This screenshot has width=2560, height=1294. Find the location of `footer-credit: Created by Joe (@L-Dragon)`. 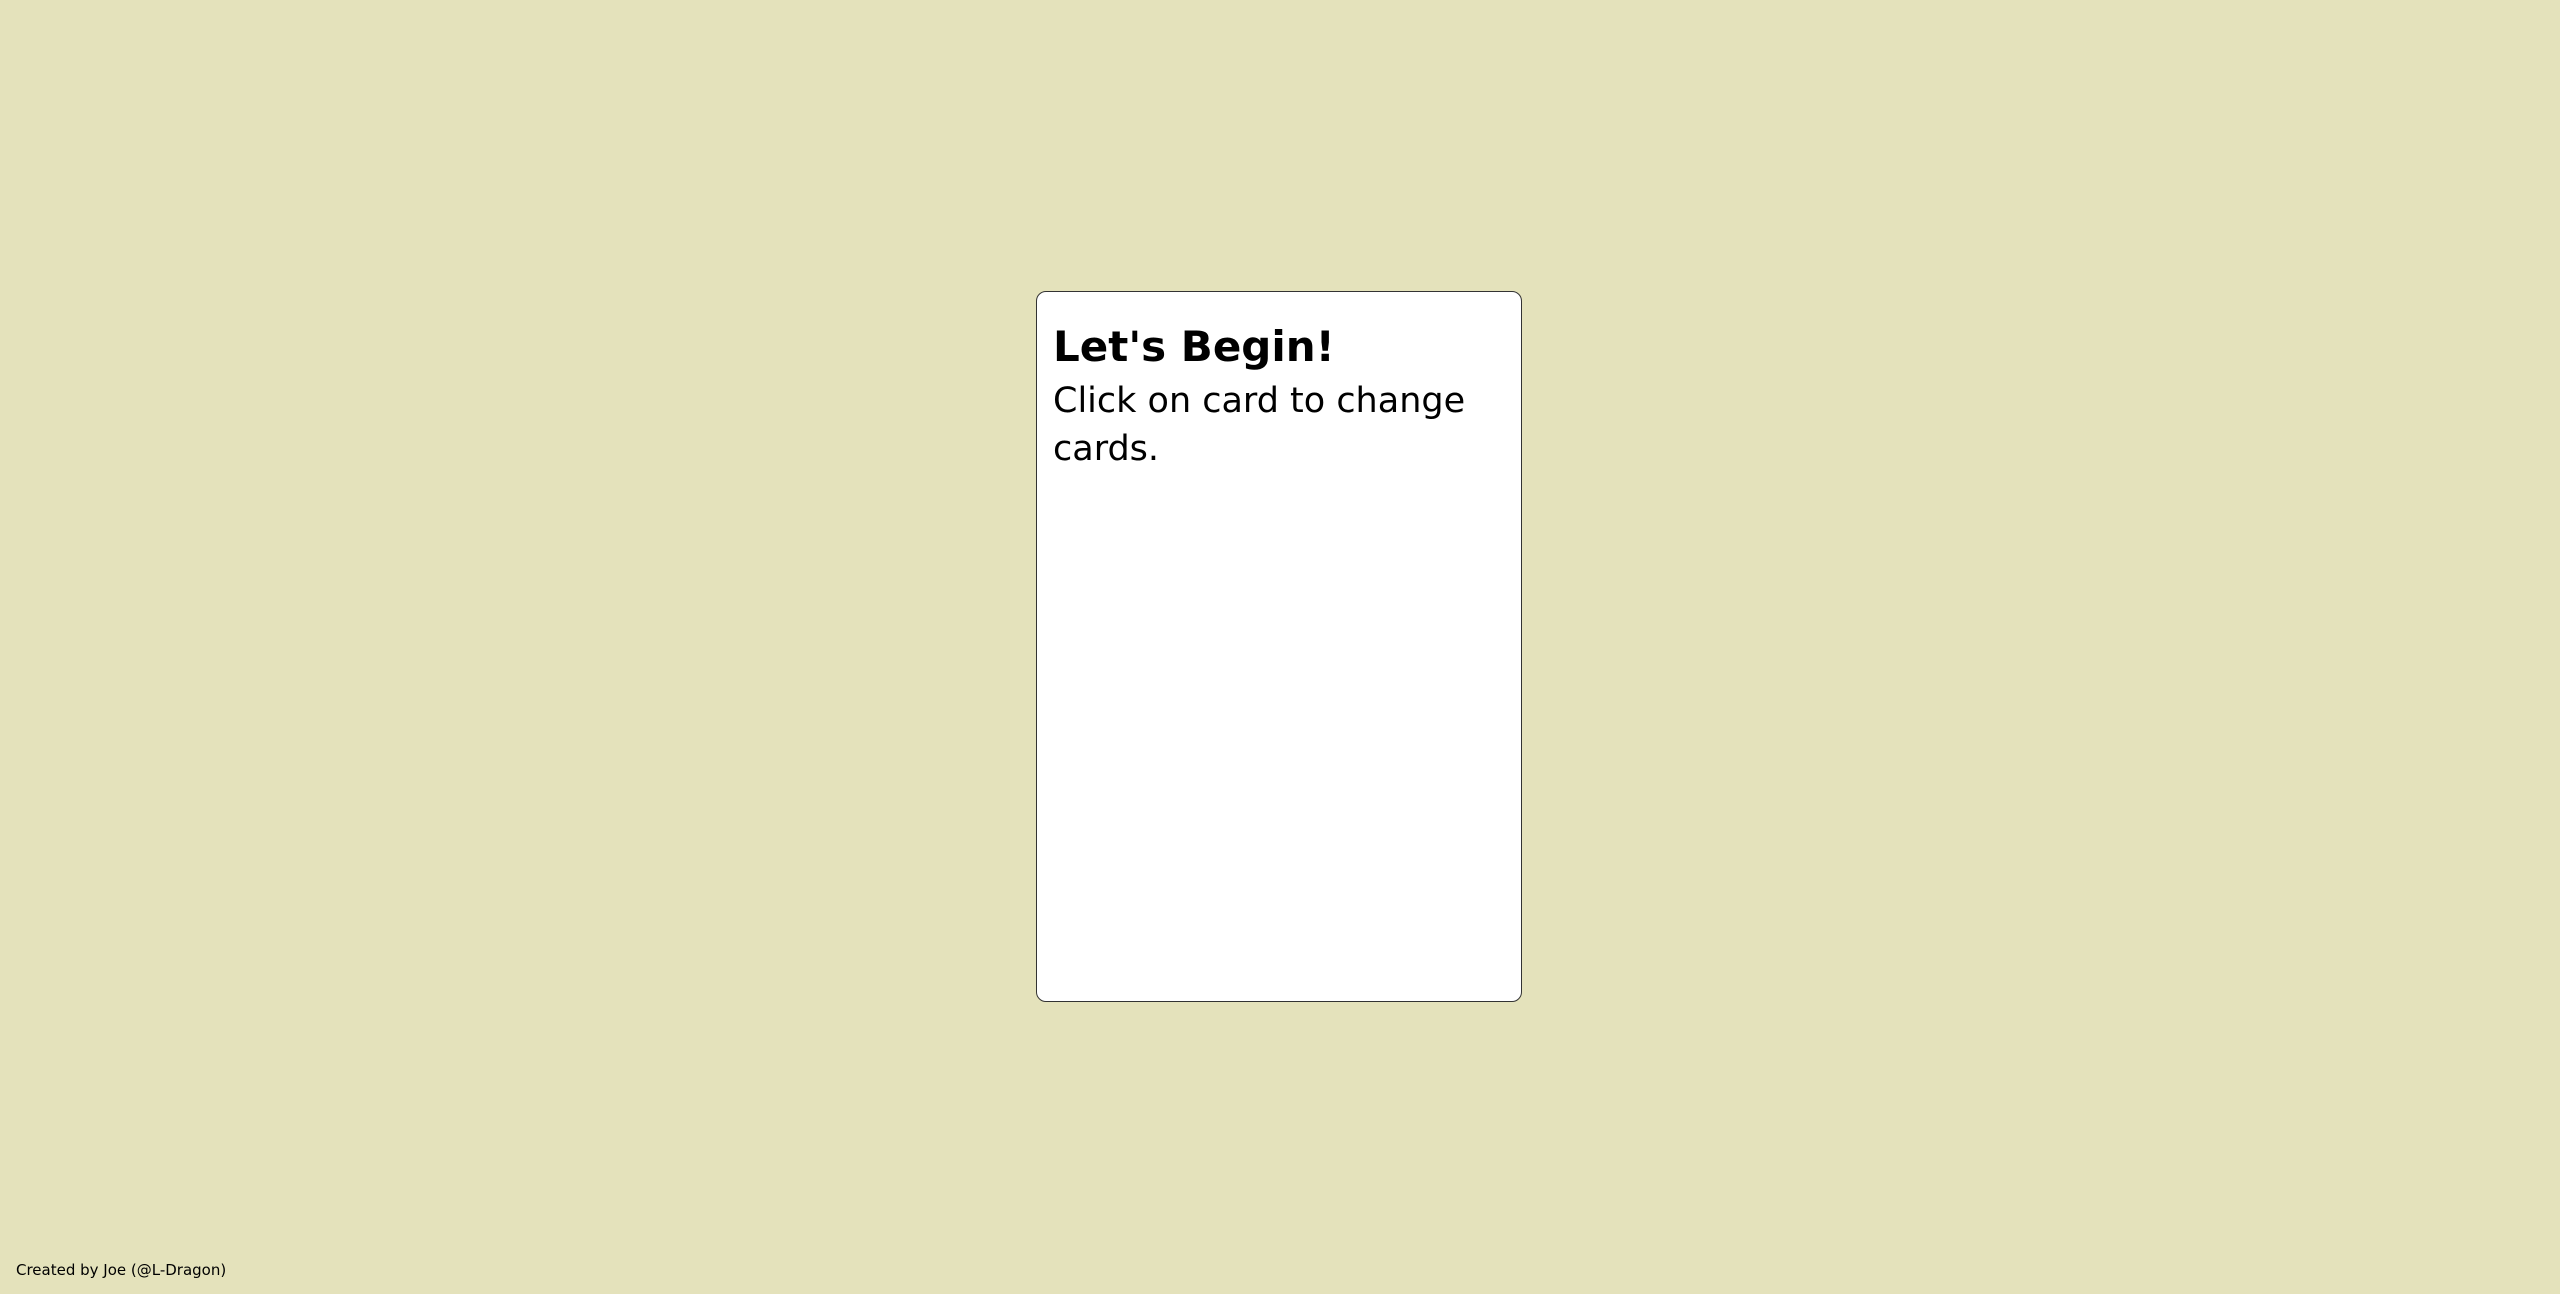

footer-credit: Created by Joe (@L-Dragon) is located at coordinates (121, 1270).